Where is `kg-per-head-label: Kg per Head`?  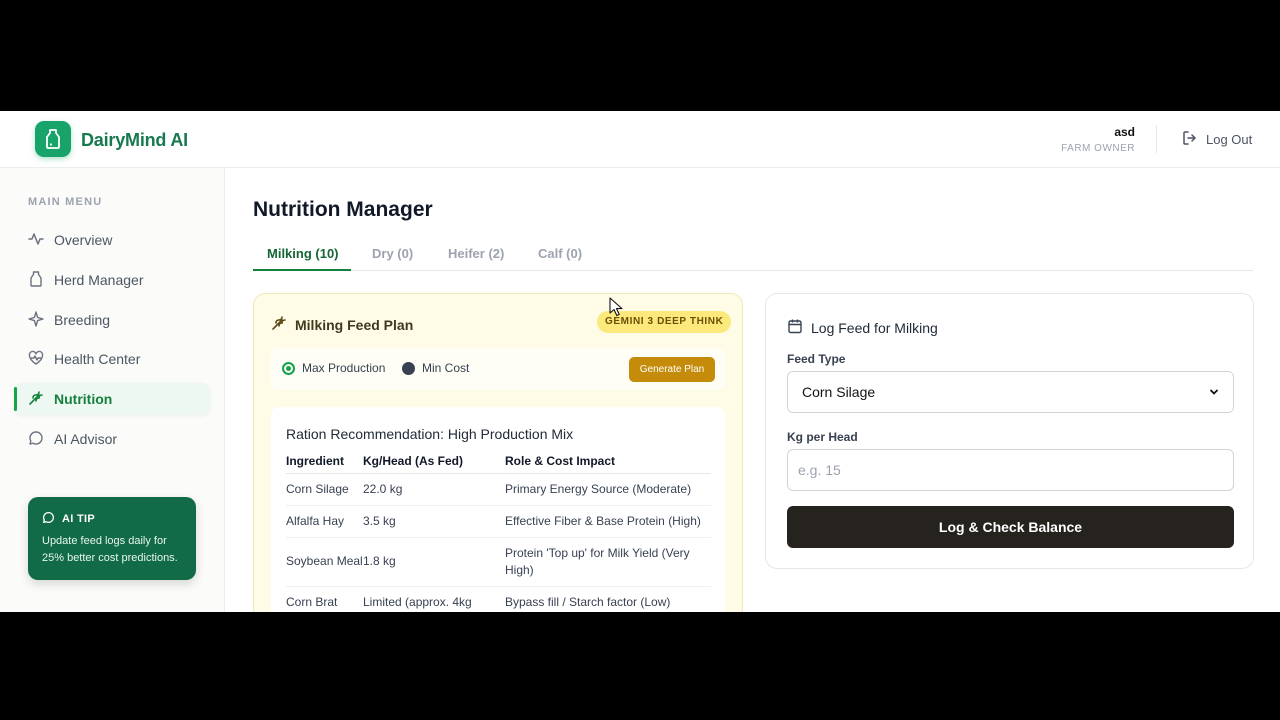 kg-per-head-label: Kg per Head is located at coordinates (822, 437).